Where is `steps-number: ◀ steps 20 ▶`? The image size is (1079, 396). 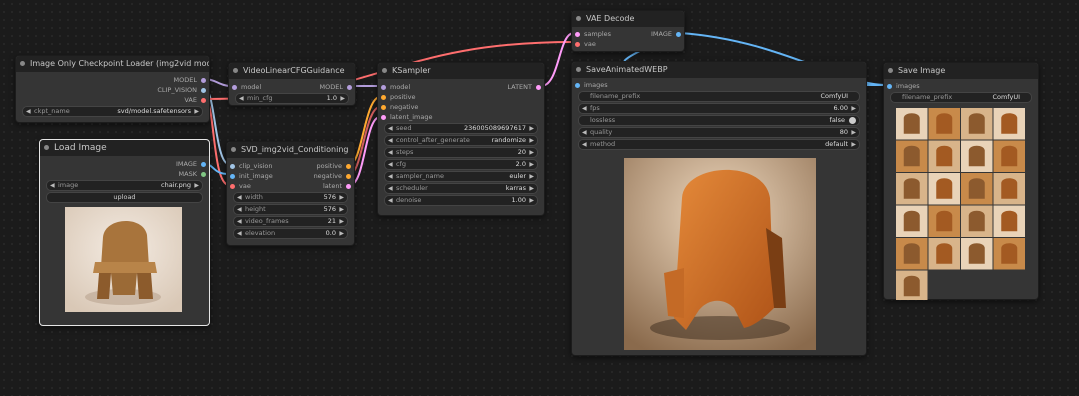 steps-number: ◀ steps 20 ▶ is located at coordinates (461, 152).